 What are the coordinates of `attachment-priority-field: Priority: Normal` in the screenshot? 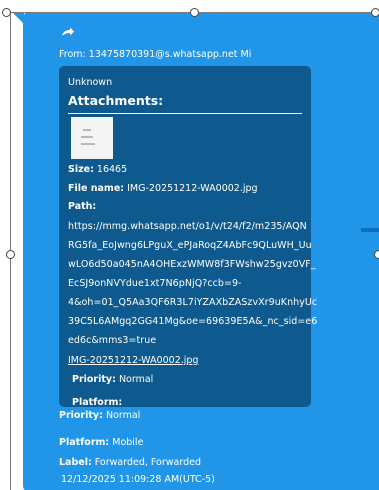 It's located at (112, 379).